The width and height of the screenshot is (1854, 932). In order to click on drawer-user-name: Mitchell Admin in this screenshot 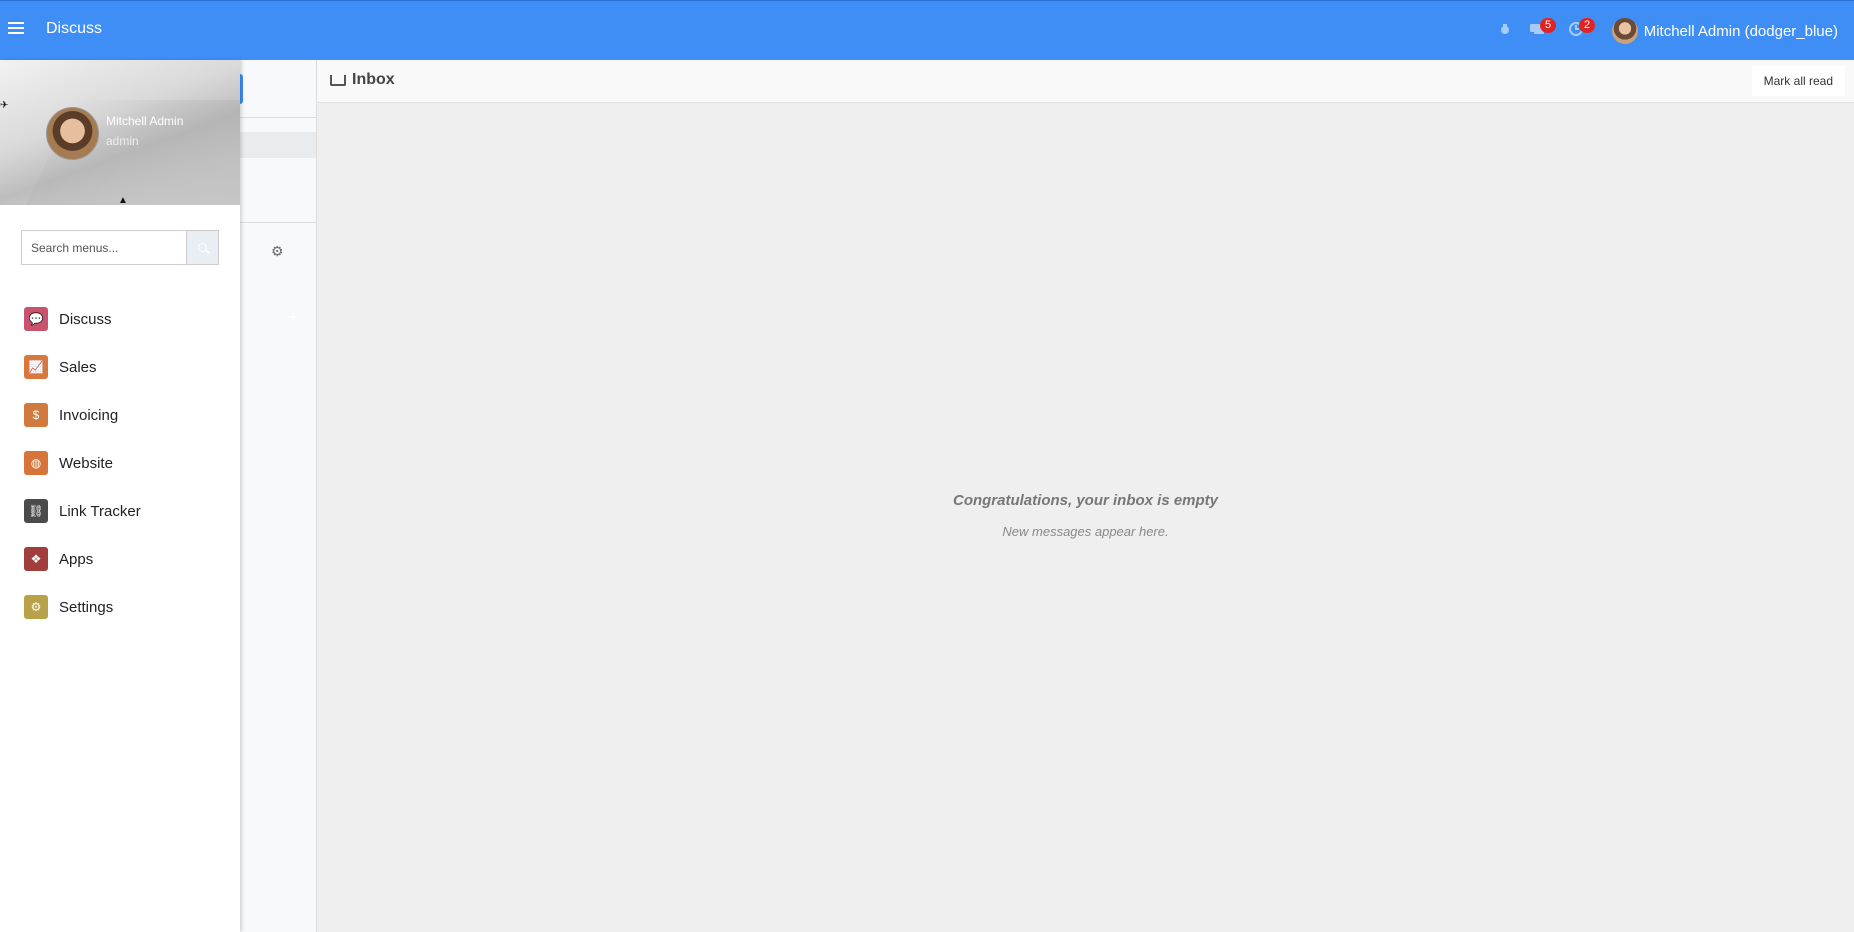, I will do `click(145, 121)`.